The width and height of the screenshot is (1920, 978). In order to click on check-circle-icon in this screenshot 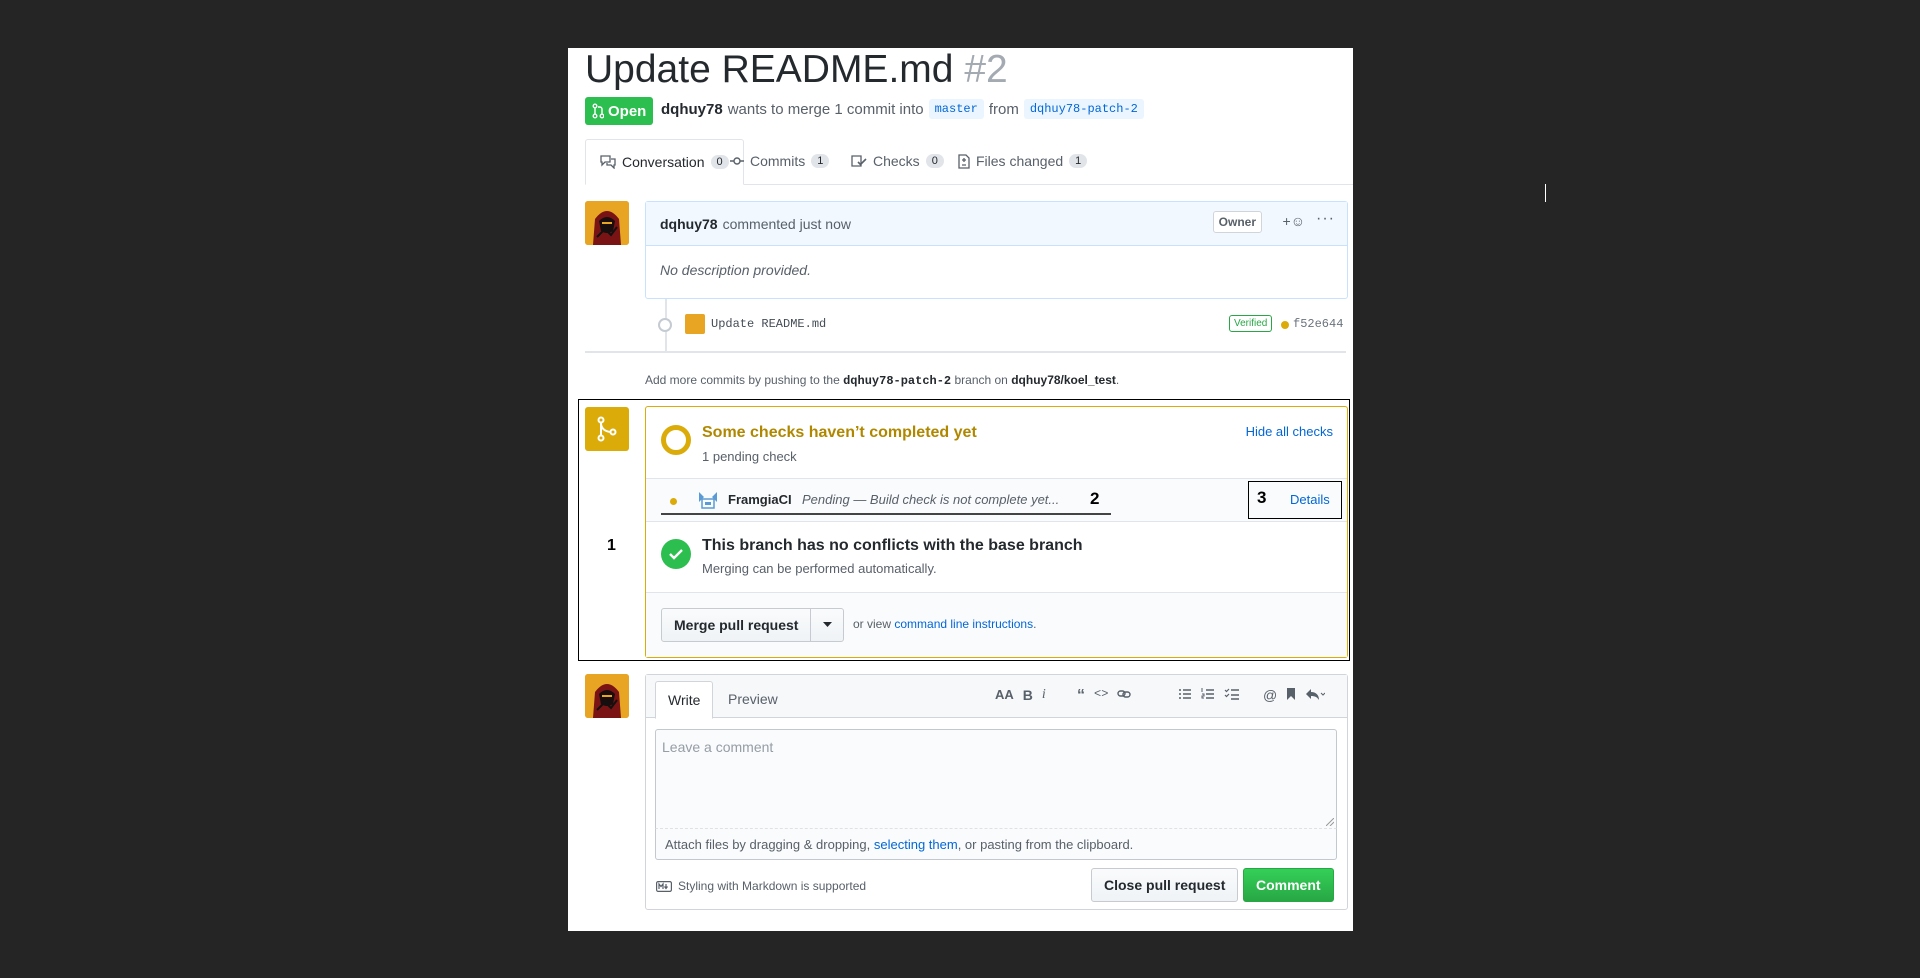, I will do `click(676, 554)`.